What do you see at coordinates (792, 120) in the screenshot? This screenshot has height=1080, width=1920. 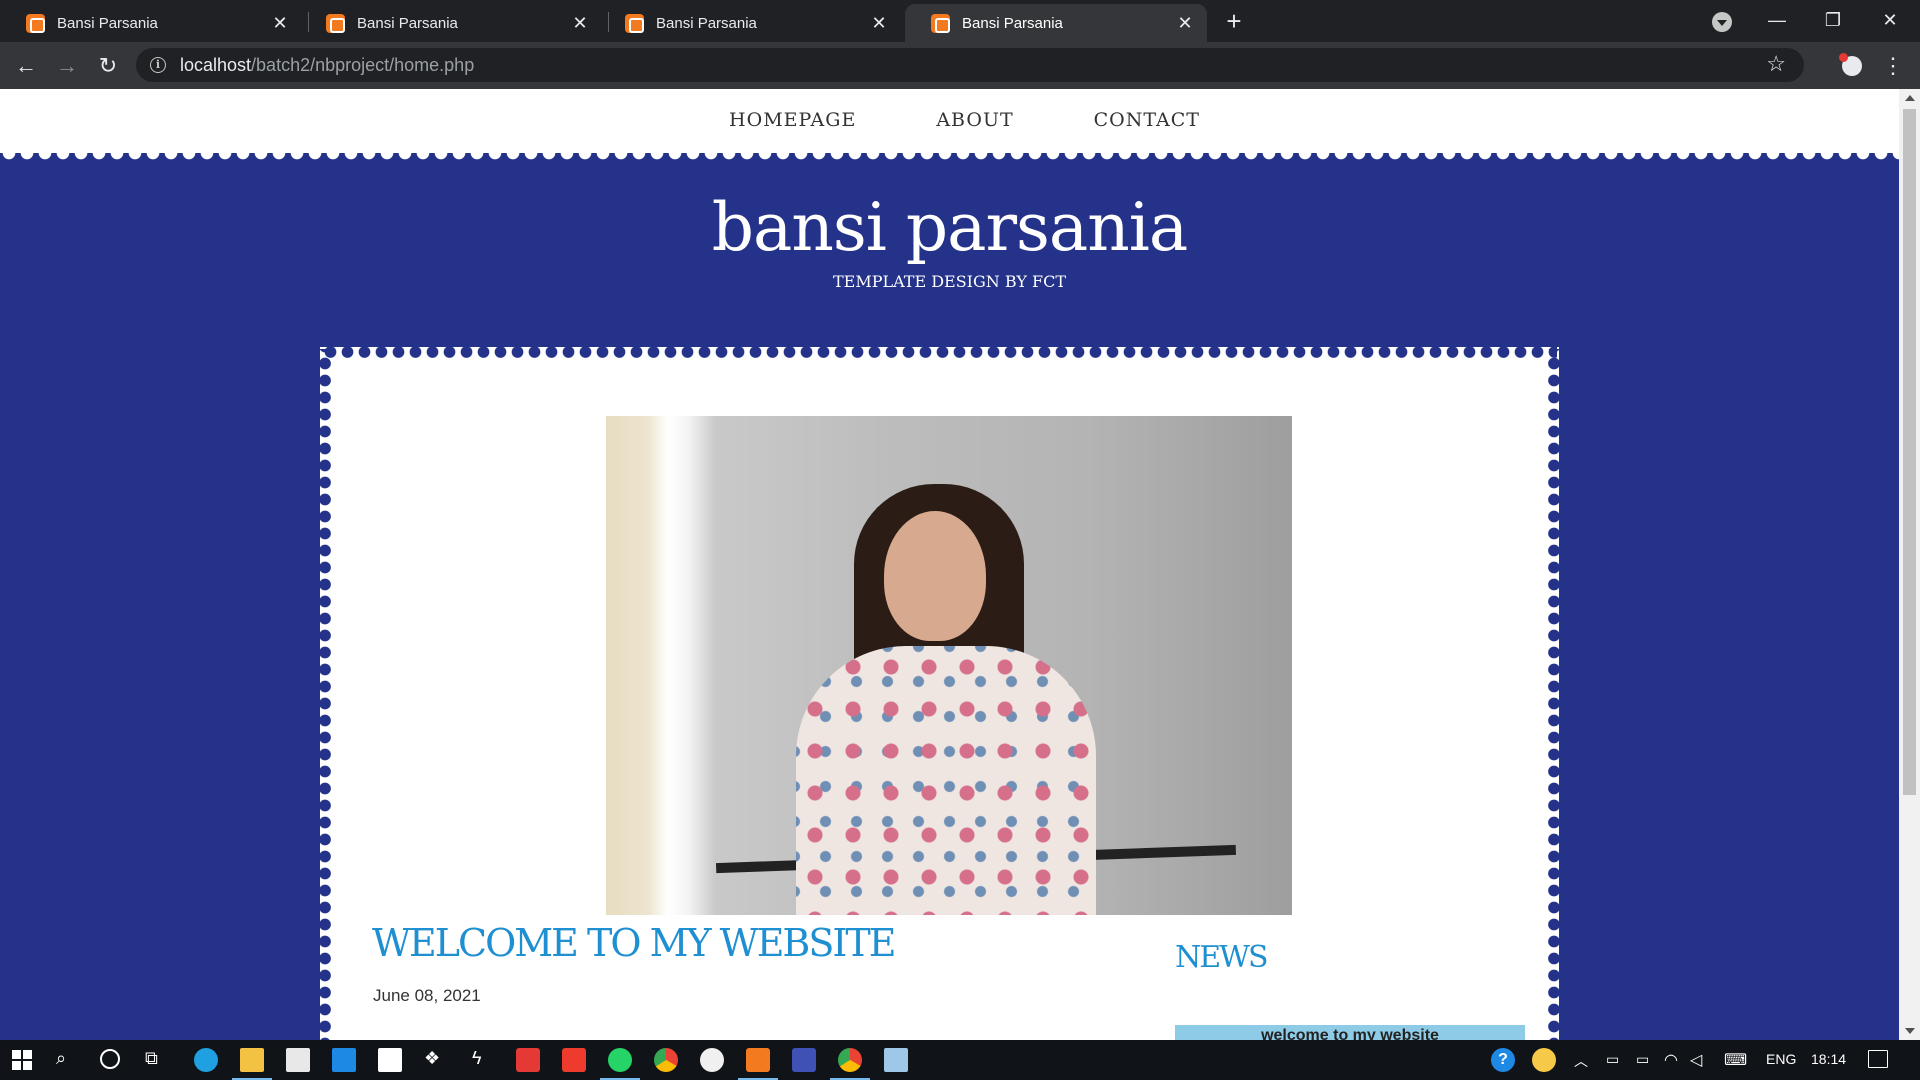 I see `nav-link-homepage: HOMEPAGE` at bounding box center [792, 120].